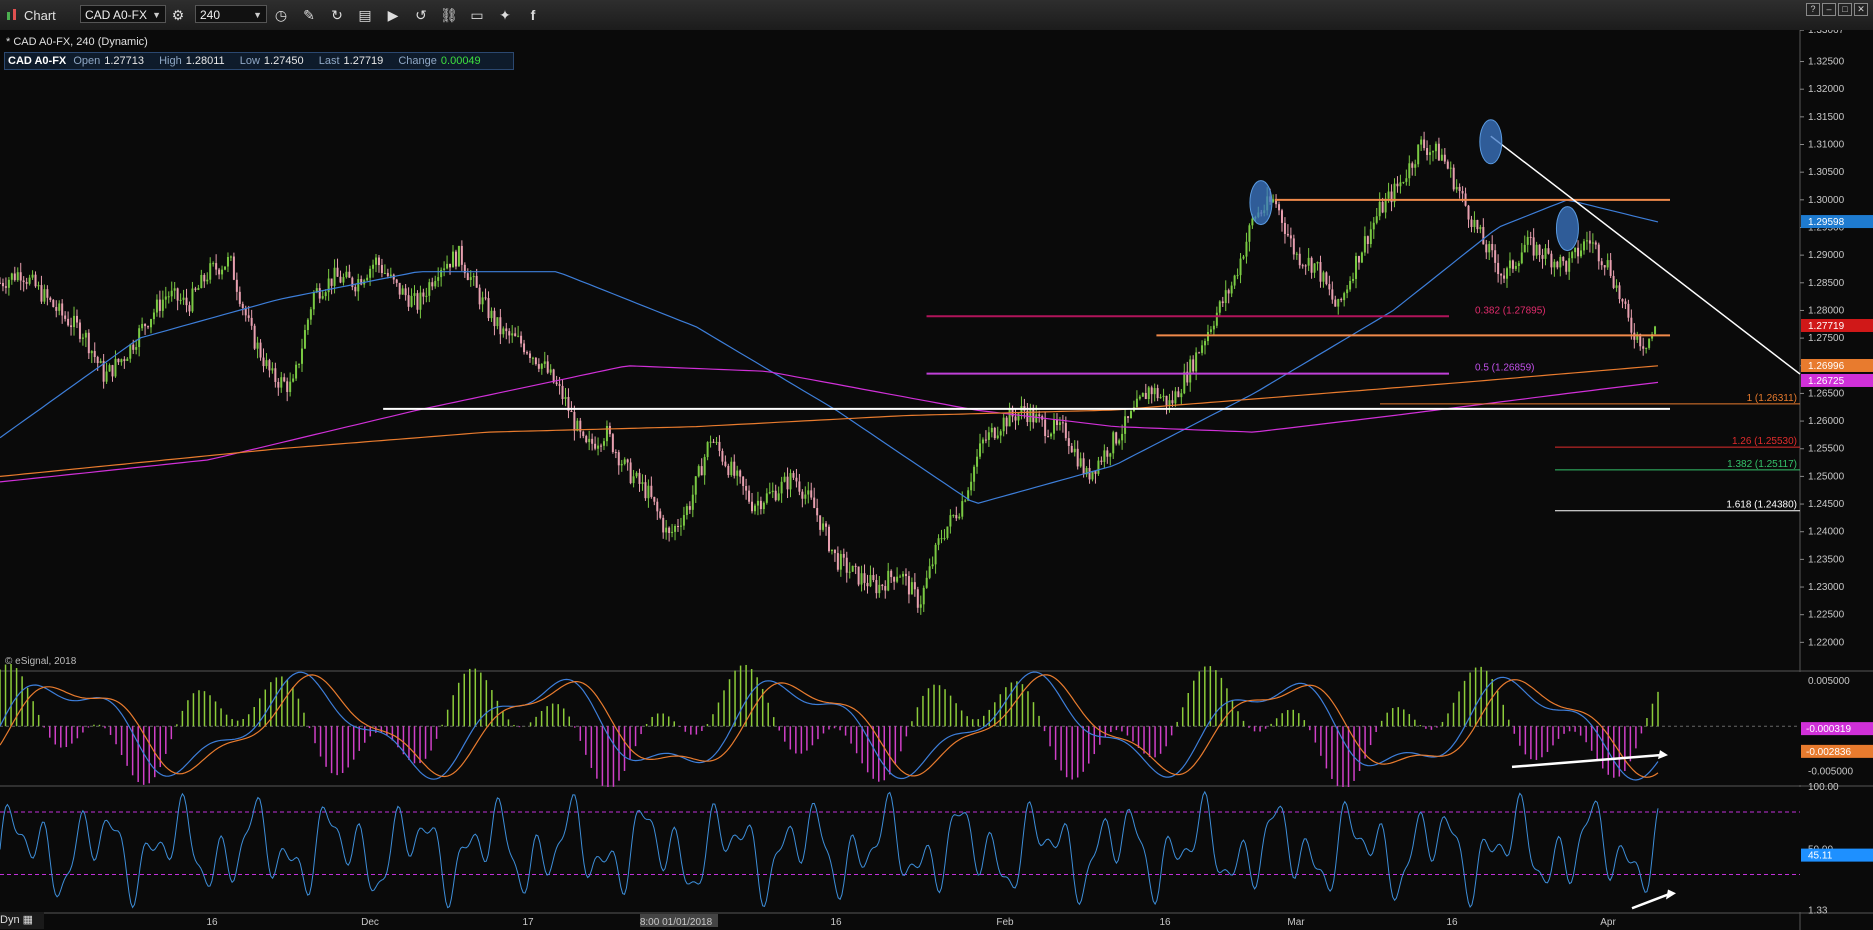 Image resolution: width=1873 pixels, height=930 pixels. I want to click on minimize-button: –, so click(1829, 9).